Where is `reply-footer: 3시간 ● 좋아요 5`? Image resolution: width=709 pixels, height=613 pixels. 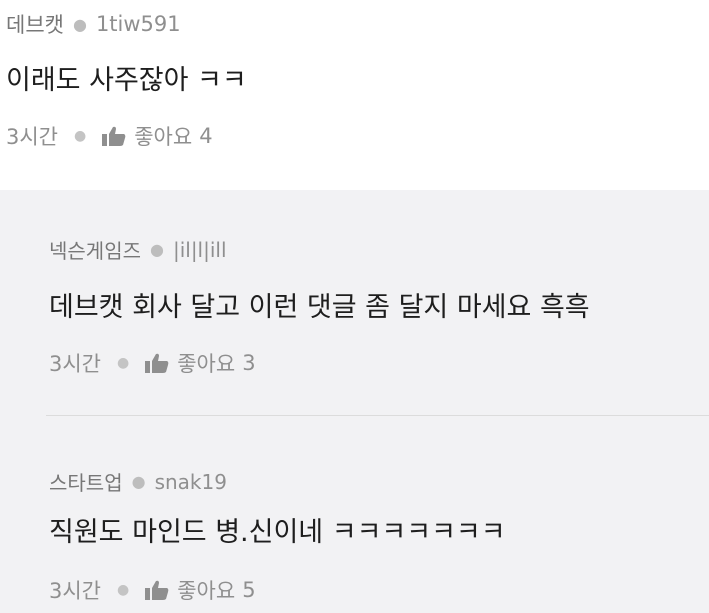 reply-footer: 3시간 ● 좋아요 5 is located at coordinates (152, 590).